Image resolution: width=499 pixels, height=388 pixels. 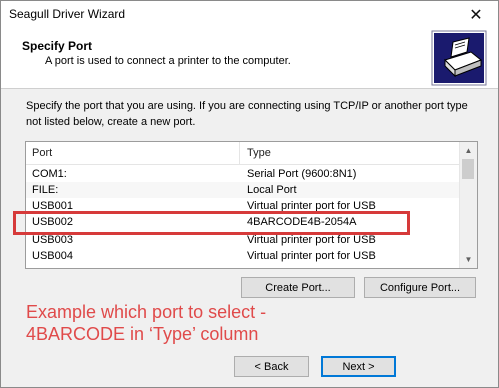 What do you see at coordinates (358, 366) in the screenshot?
I see `next-button: Next >` at bounding box center [358, 366].